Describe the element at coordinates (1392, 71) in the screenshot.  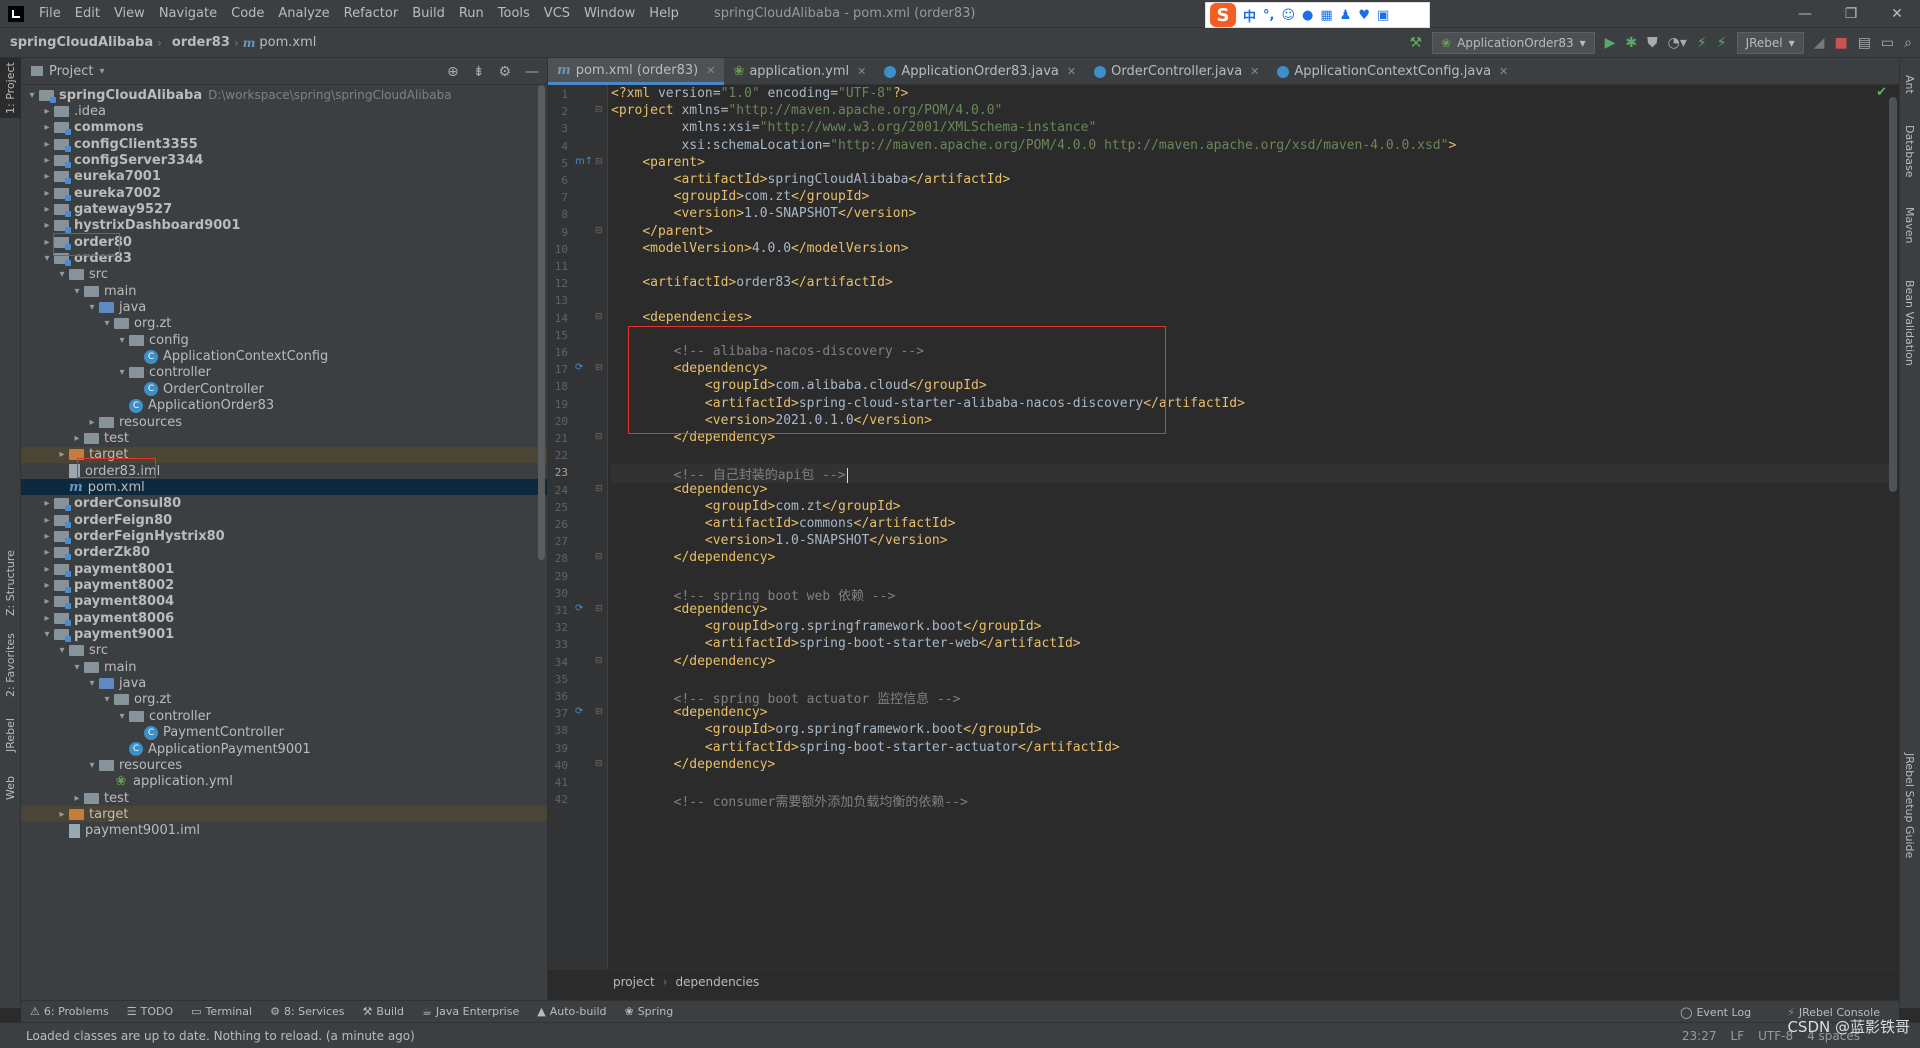
I see `editor-tab: ApplicationContextConfig.java ✕` at that location.